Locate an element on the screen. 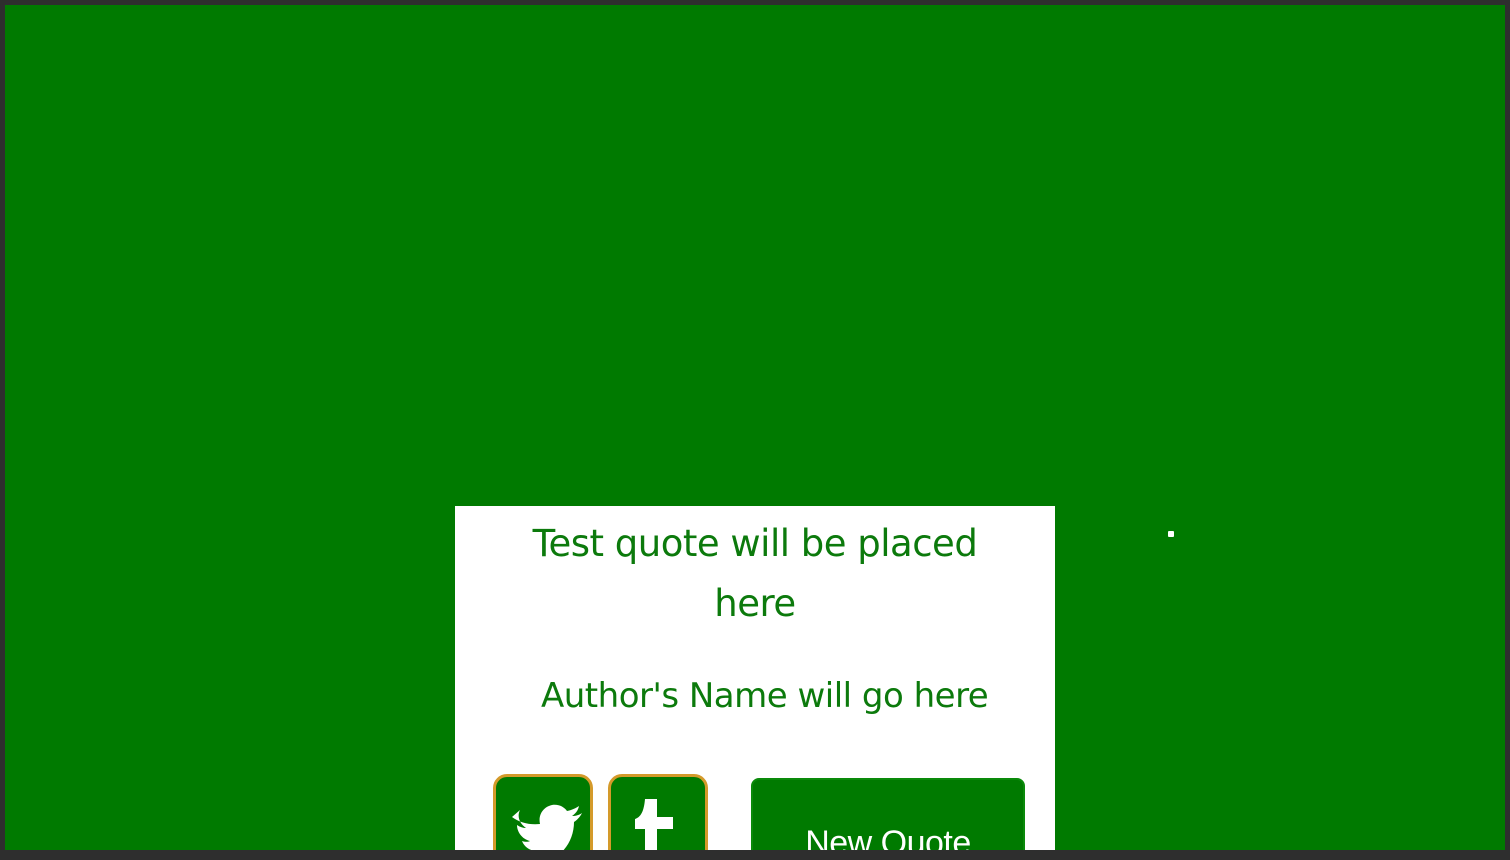 The image size is (1510, 860). twitter-icon is located at coordinates (547, 827).